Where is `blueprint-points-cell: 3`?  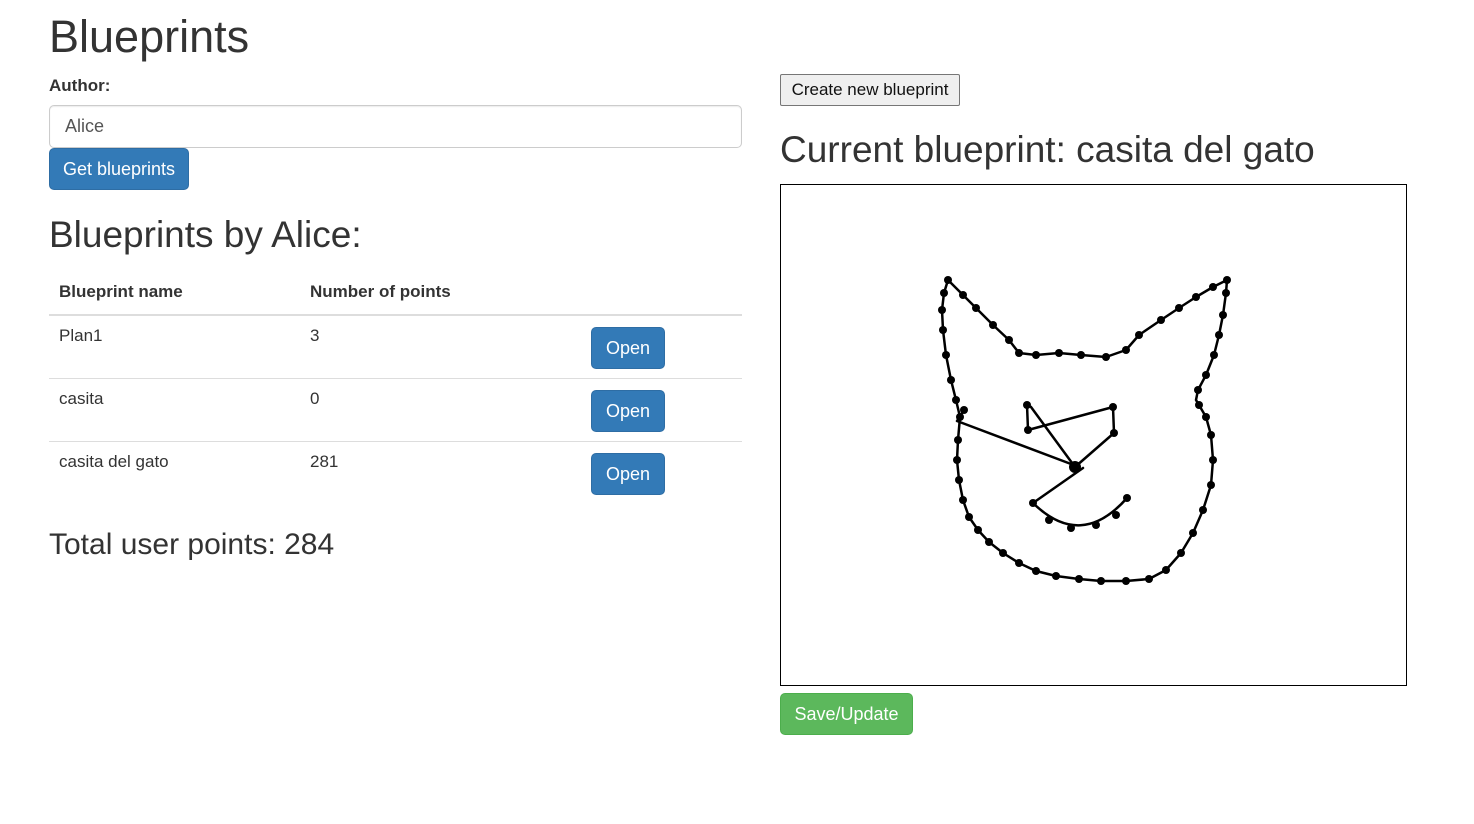 blueprint-points-cell: 3 is located at coordinates (440, 347).